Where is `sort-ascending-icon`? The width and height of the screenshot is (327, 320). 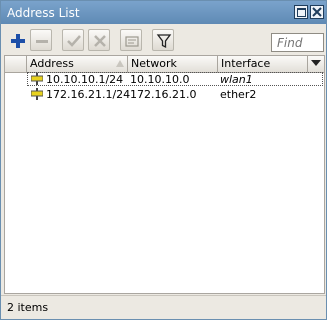 sort-ascending-icon is located at coordinates (120, 63).